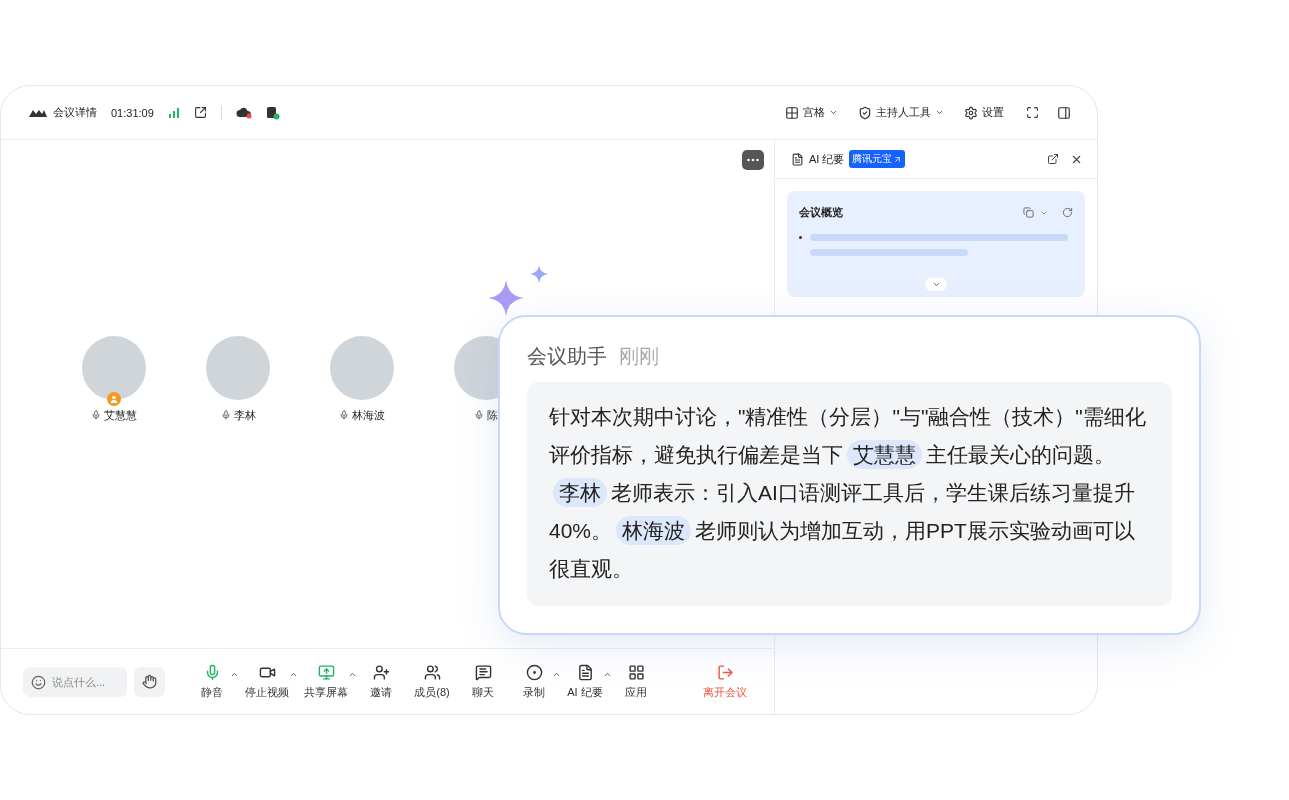 This screenshot has height=800, width=1289. I want to click on external-link-icon, so click(200, 112).